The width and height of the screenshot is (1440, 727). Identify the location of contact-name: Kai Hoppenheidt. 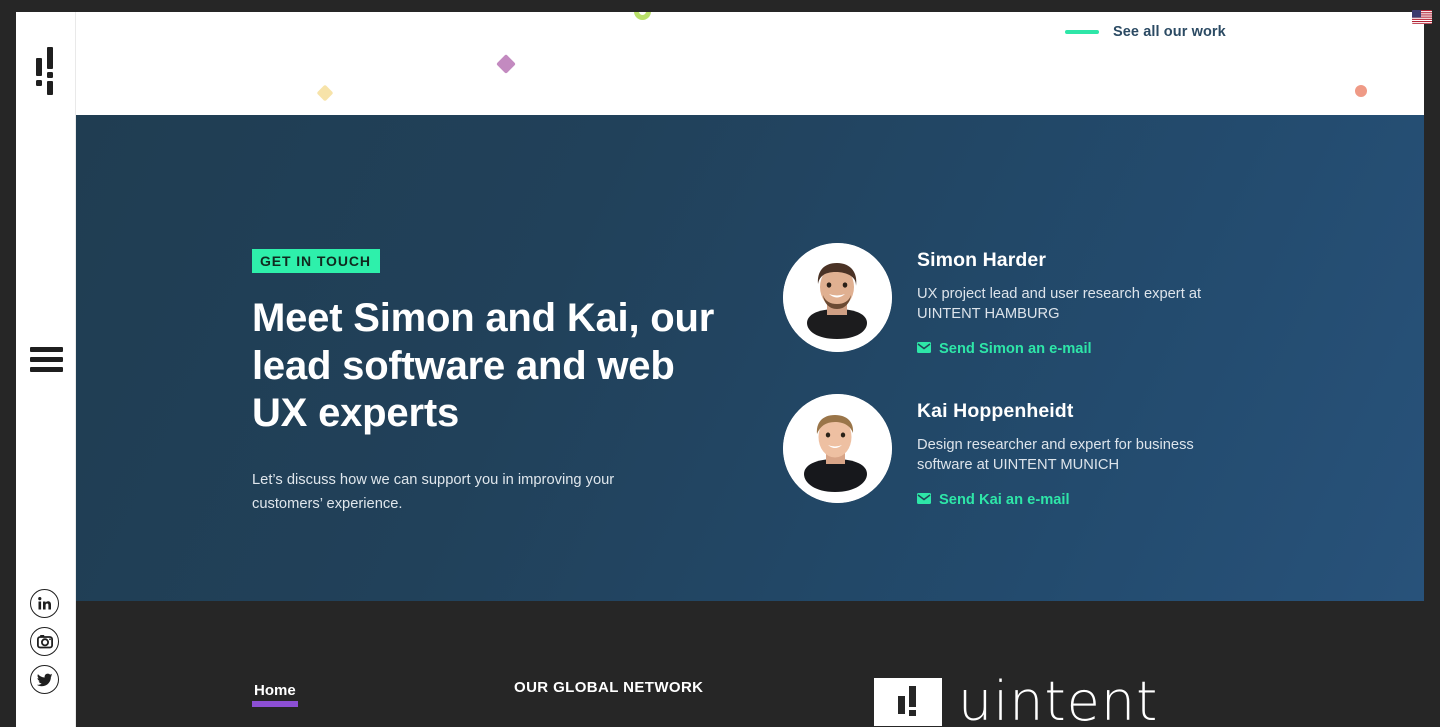
(995, 411).